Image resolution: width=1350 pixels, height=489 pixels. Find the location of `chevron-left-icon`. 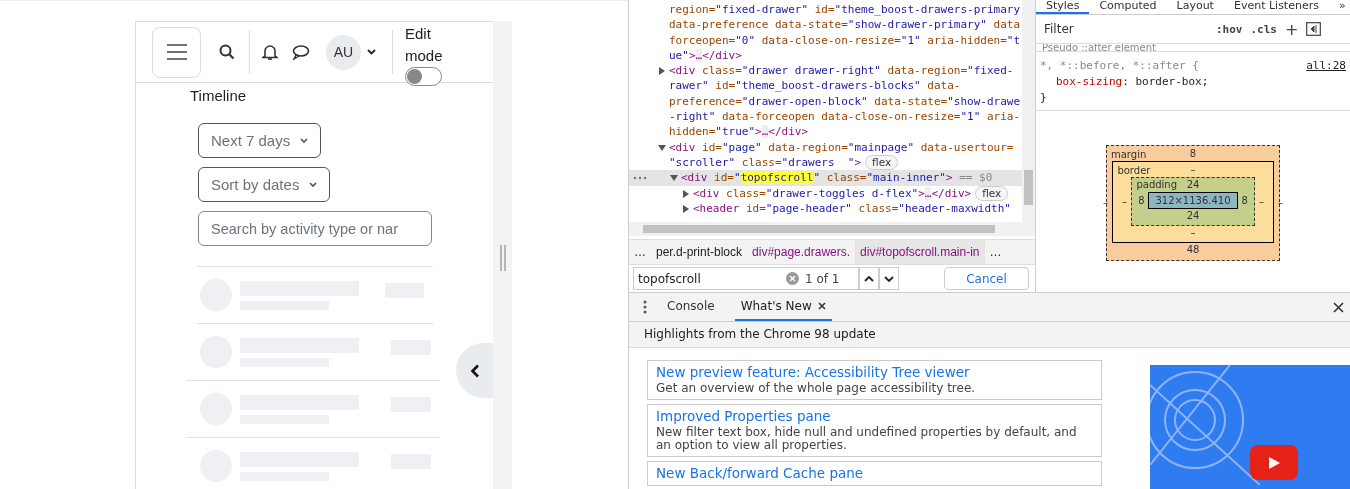

chevron-left-icon is located at coordinates (474, 370).